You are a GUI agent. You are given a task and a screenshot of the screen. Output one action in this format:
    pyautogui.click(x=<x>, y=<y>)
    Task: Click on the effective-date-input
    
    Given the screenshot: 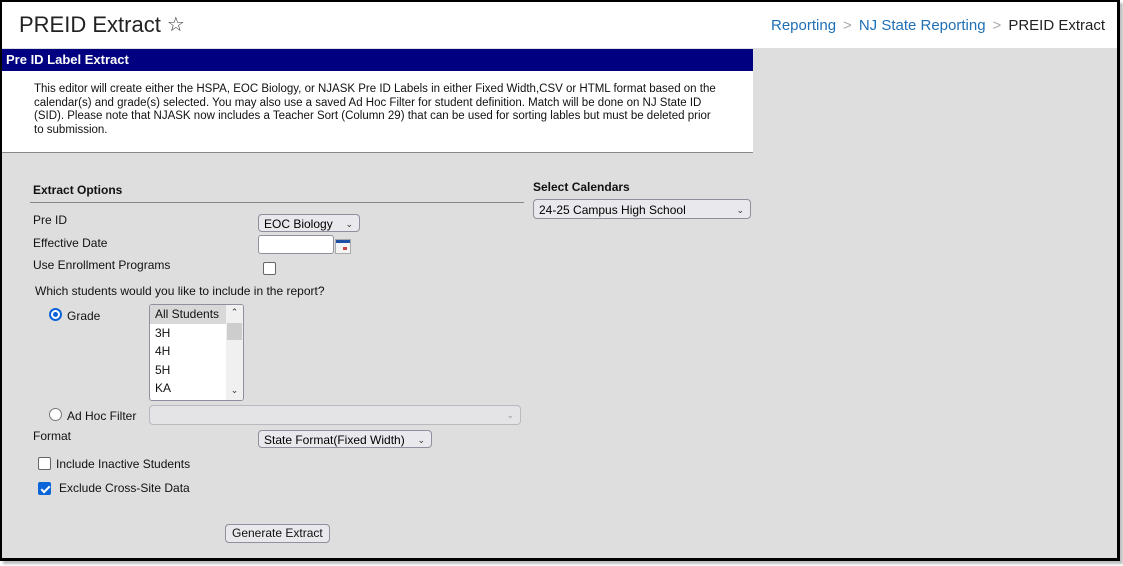 What is the action you would take?
    pyautogui.click(x=296, y=244)
    